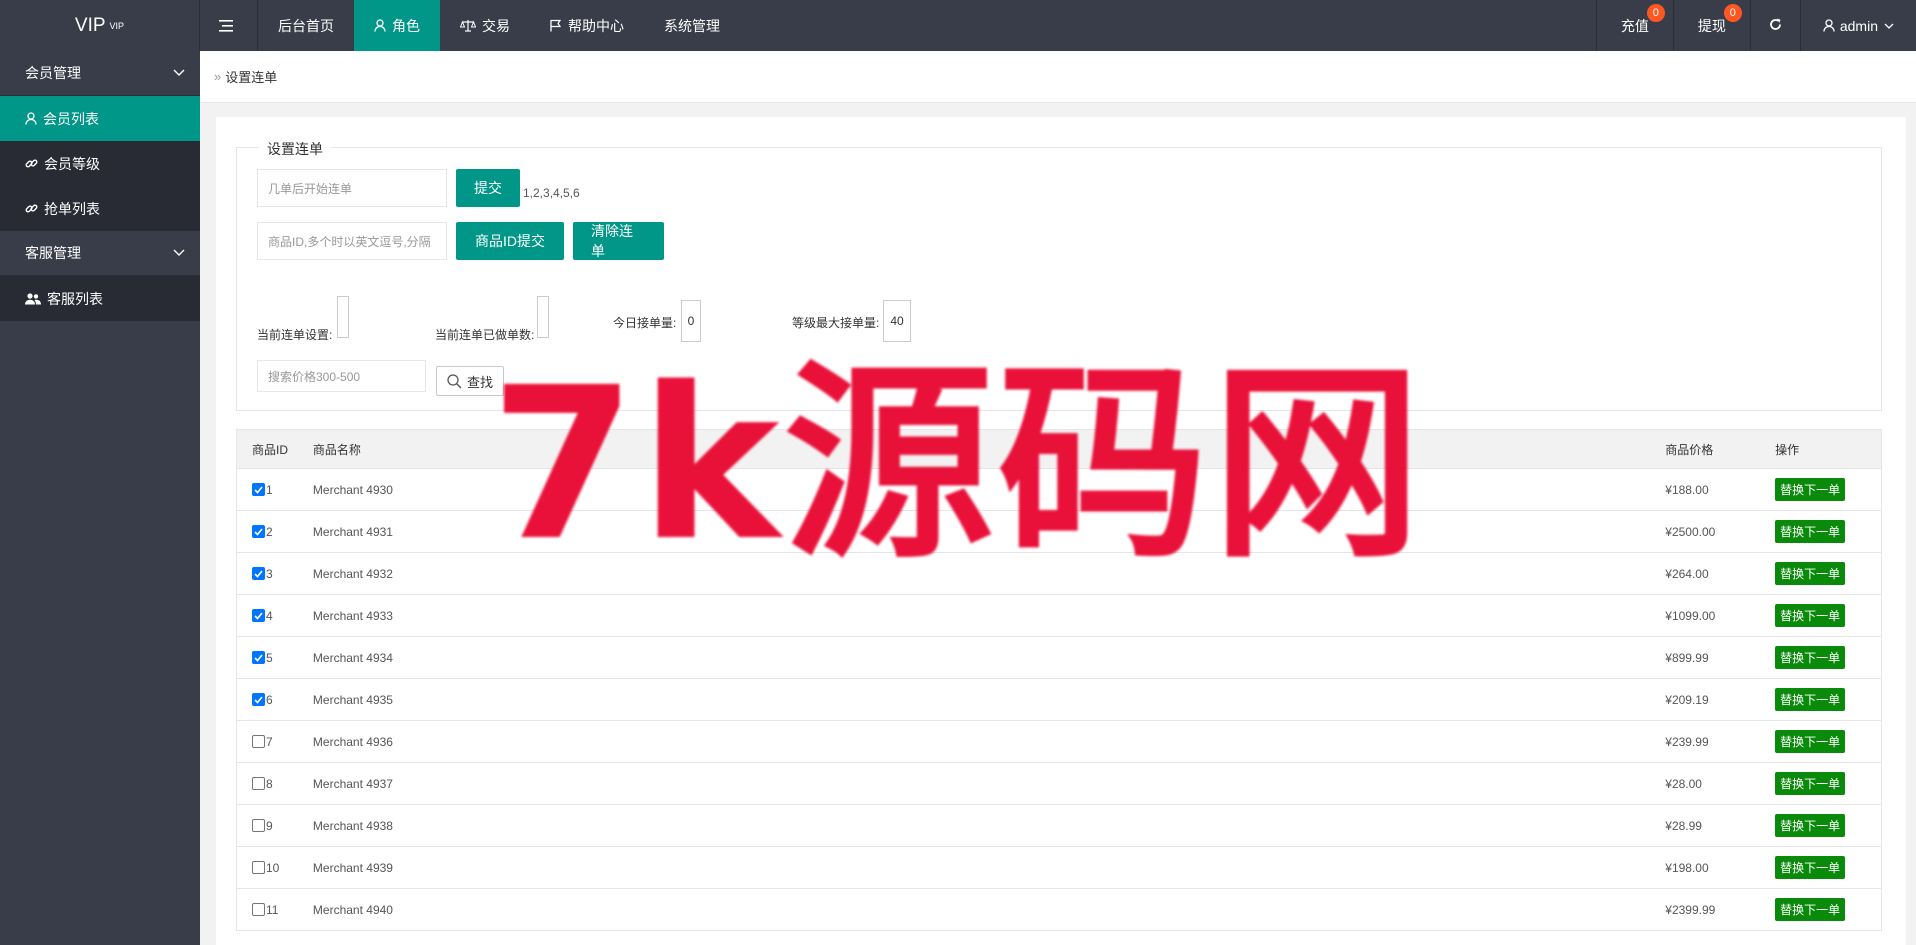 This screenshot has height=945, width=1916. I want to click on nav-system-label: 系统管理, so click(692, 25).